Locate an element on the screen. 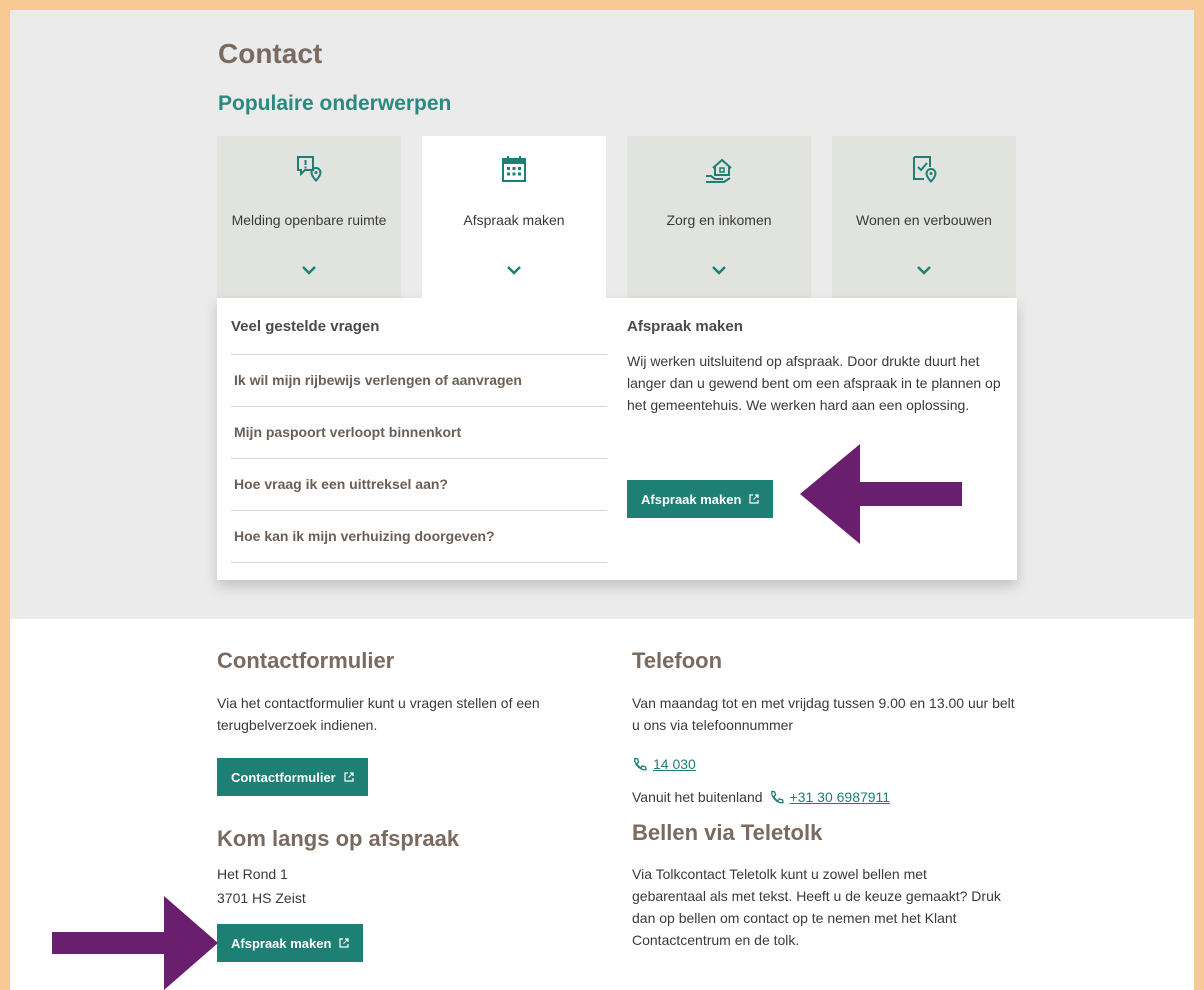  faq-item: Hoe kan ik mijn verhuizing doorgeven? is located at coordinates (419, 537).